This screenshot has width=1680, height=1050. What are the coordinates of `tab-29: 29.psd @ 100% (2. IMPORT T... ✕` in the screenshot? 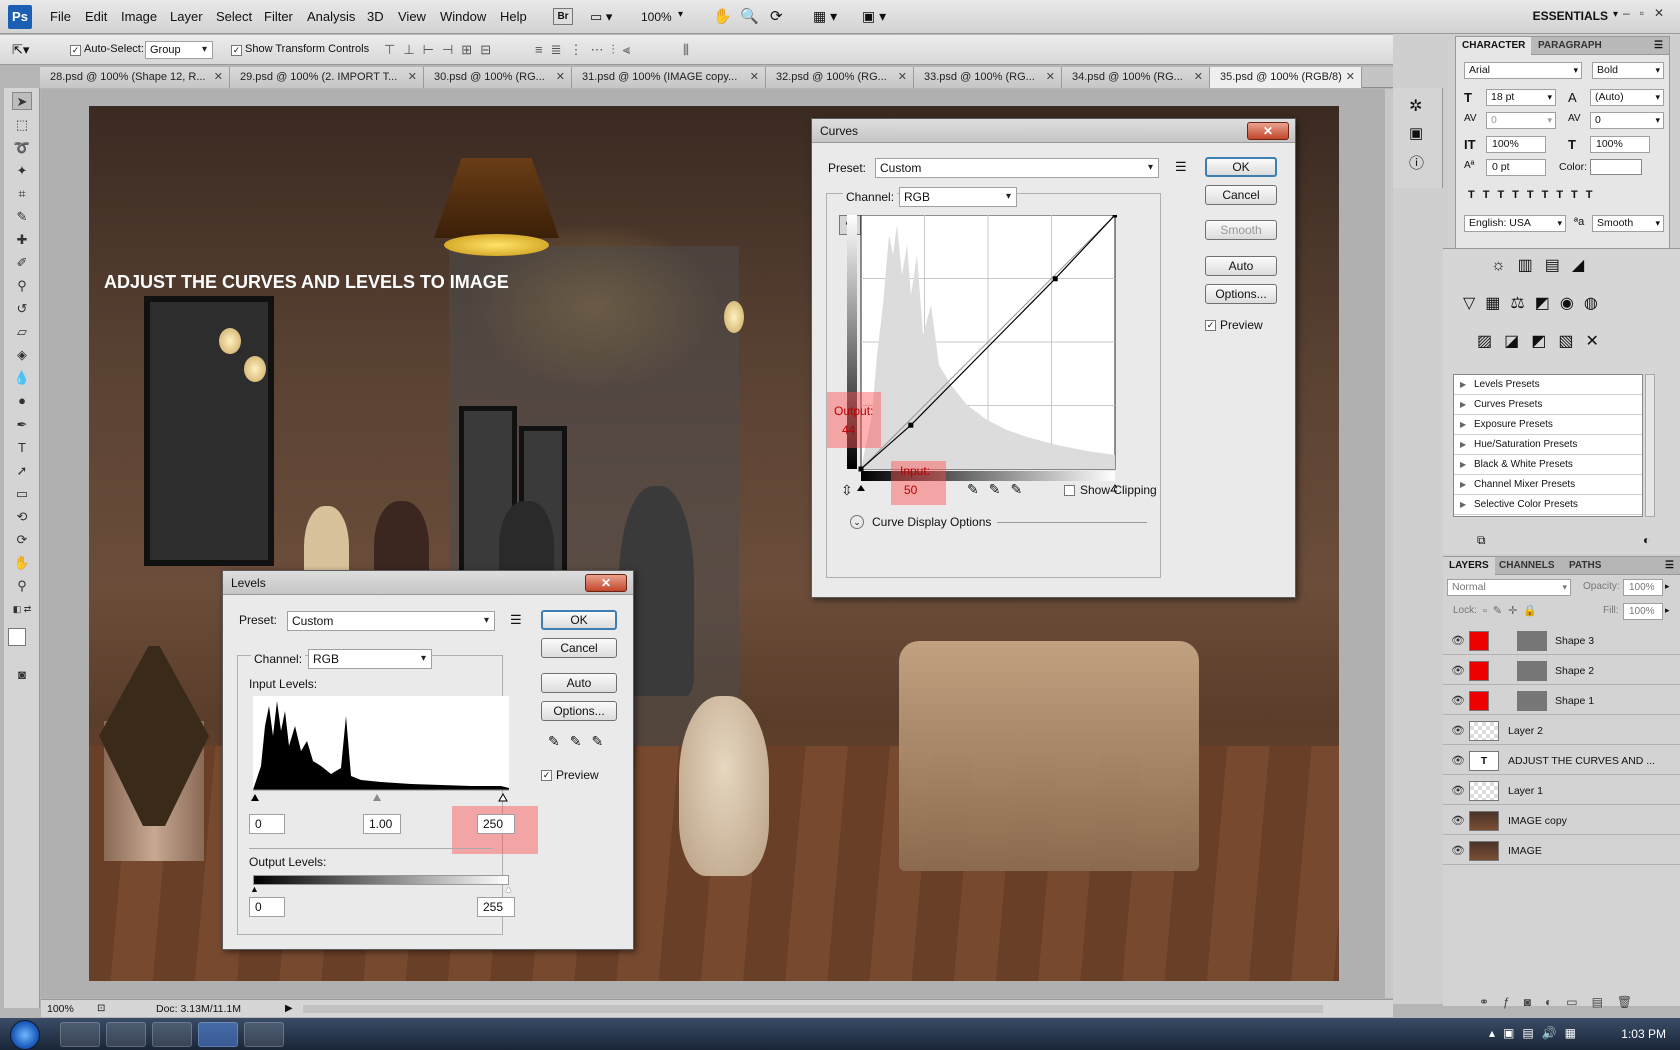 It's located at (327, 77).